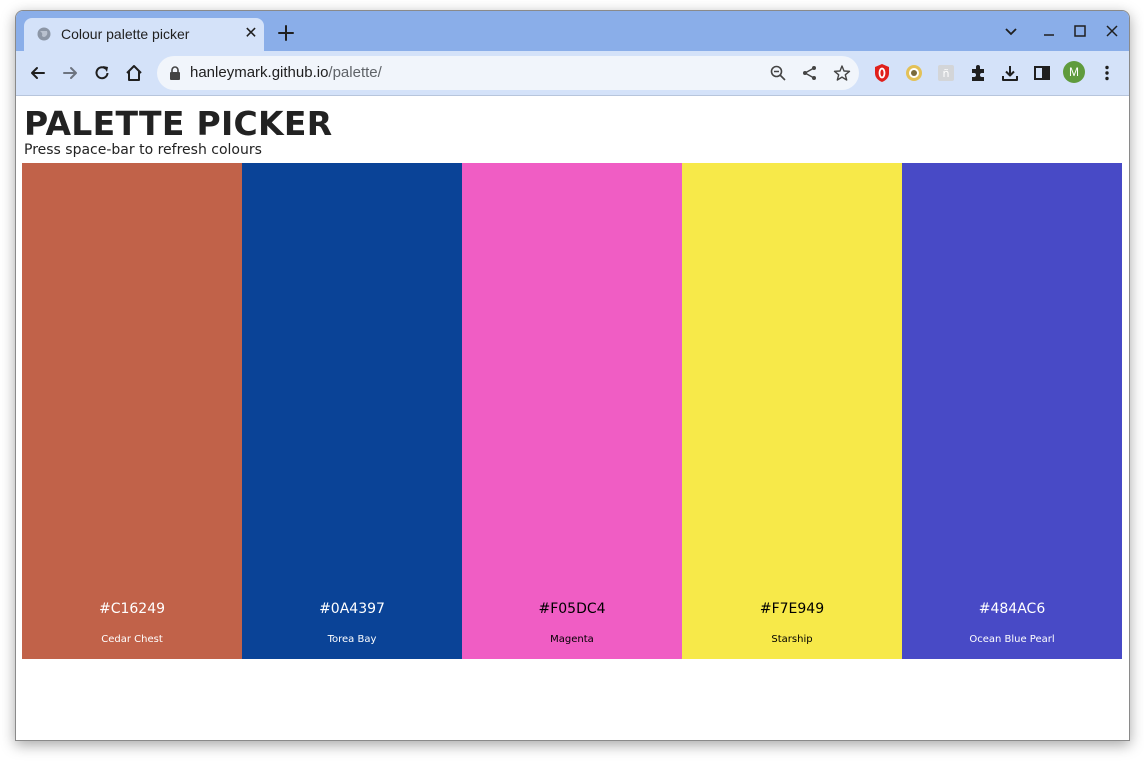 This screenshot has height=771, width=1144. Describe the element at coordinates (1074, 72) in the screenshot. I see `avatar: M` at that location.